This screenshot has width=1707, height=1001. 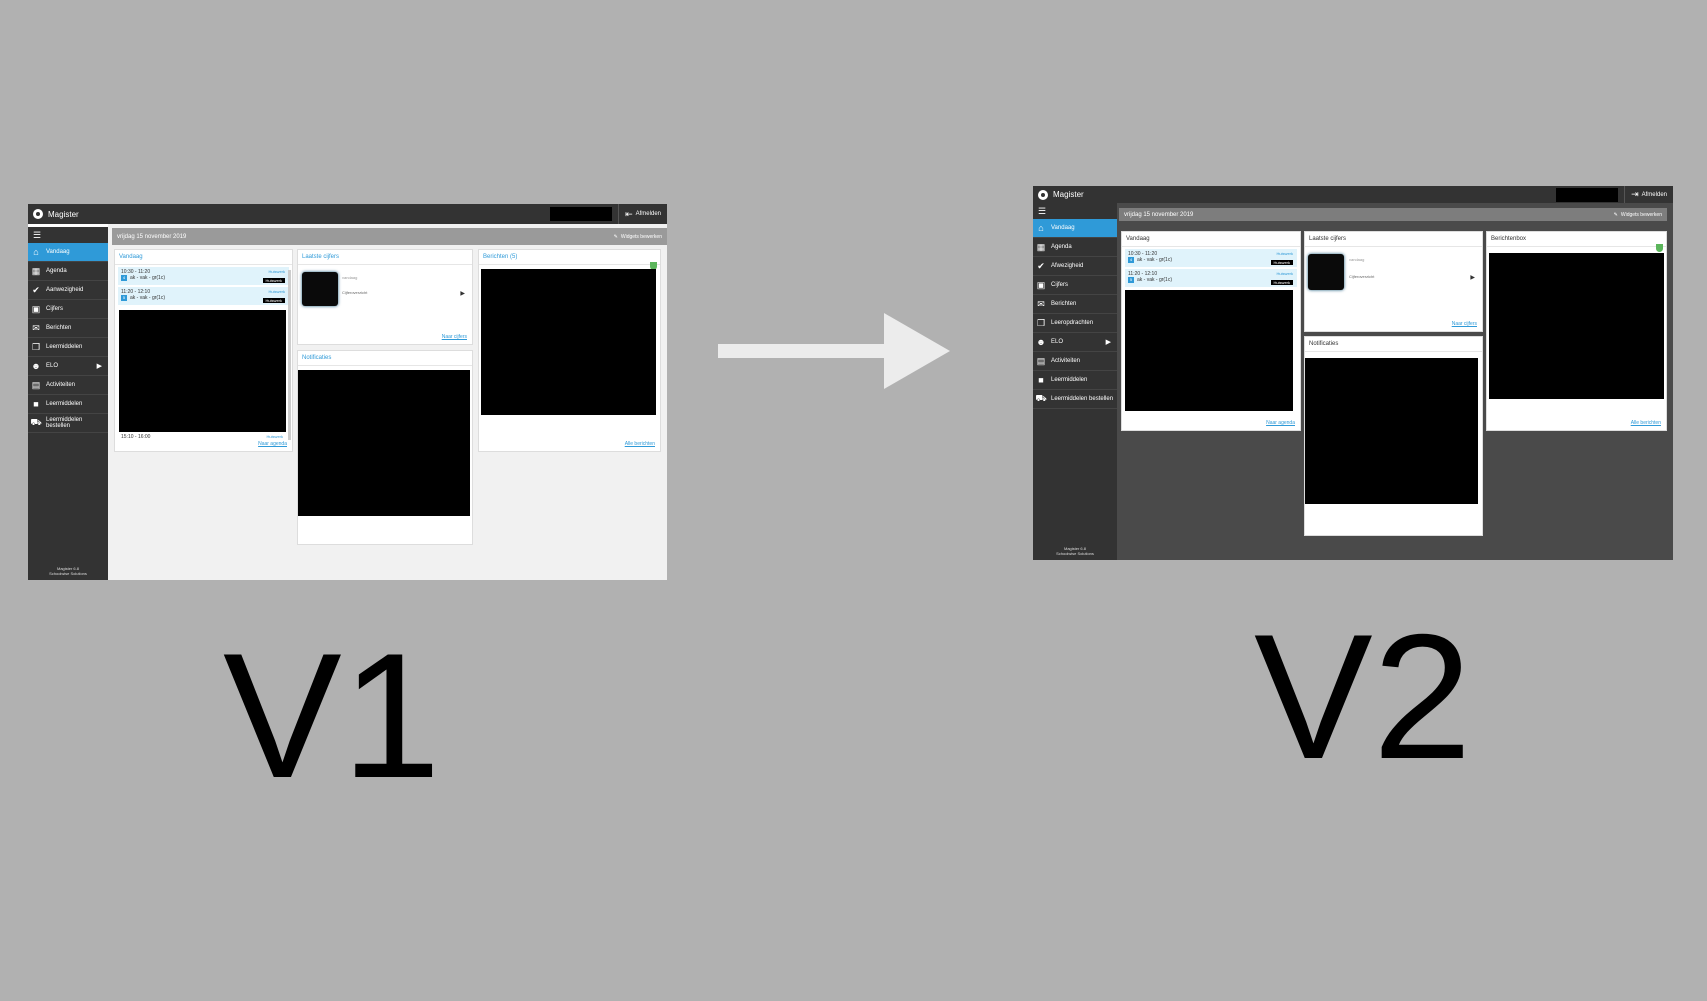 I want to click on mail-icon: ✉, so click(x=1041, y=303).